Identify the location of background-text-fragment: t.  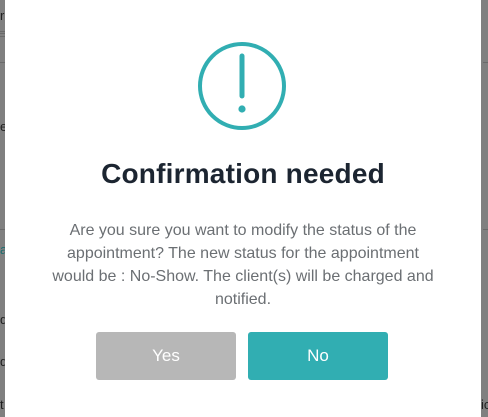
(2, 404).